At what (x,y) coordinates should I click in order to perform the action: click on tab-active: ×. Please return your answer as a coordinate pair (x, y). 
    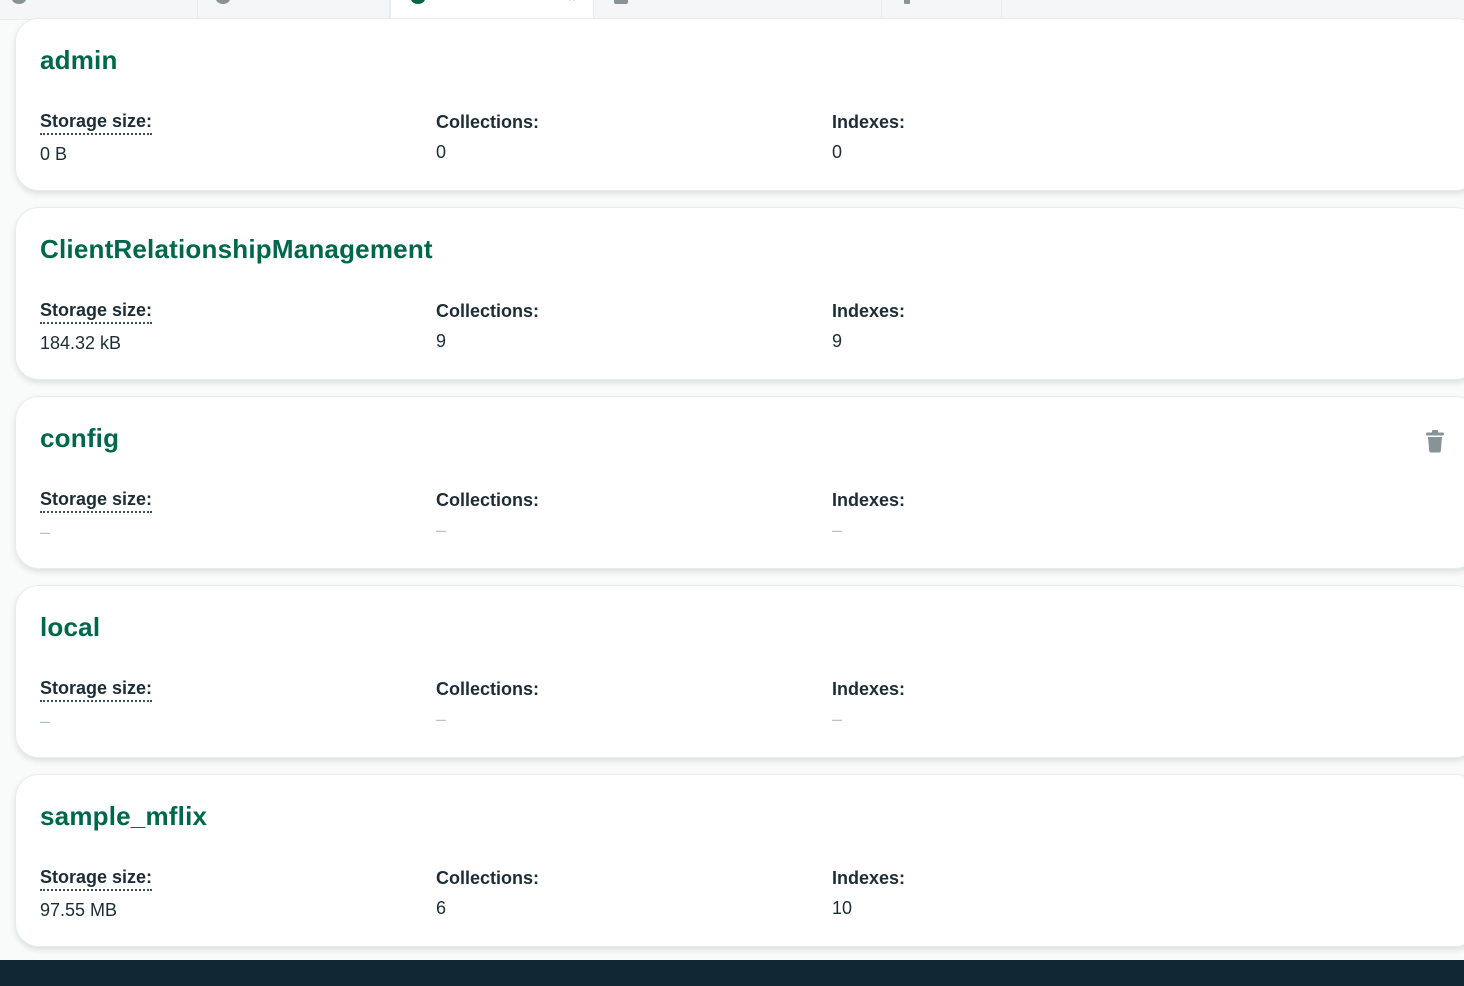
    Looking at the image, I should click on (492, 10).